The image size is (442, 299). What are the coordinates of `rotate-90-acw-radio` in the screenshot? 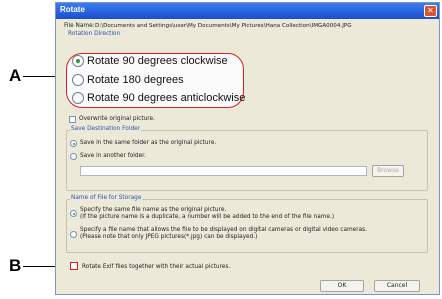 It's located at (78, 98).